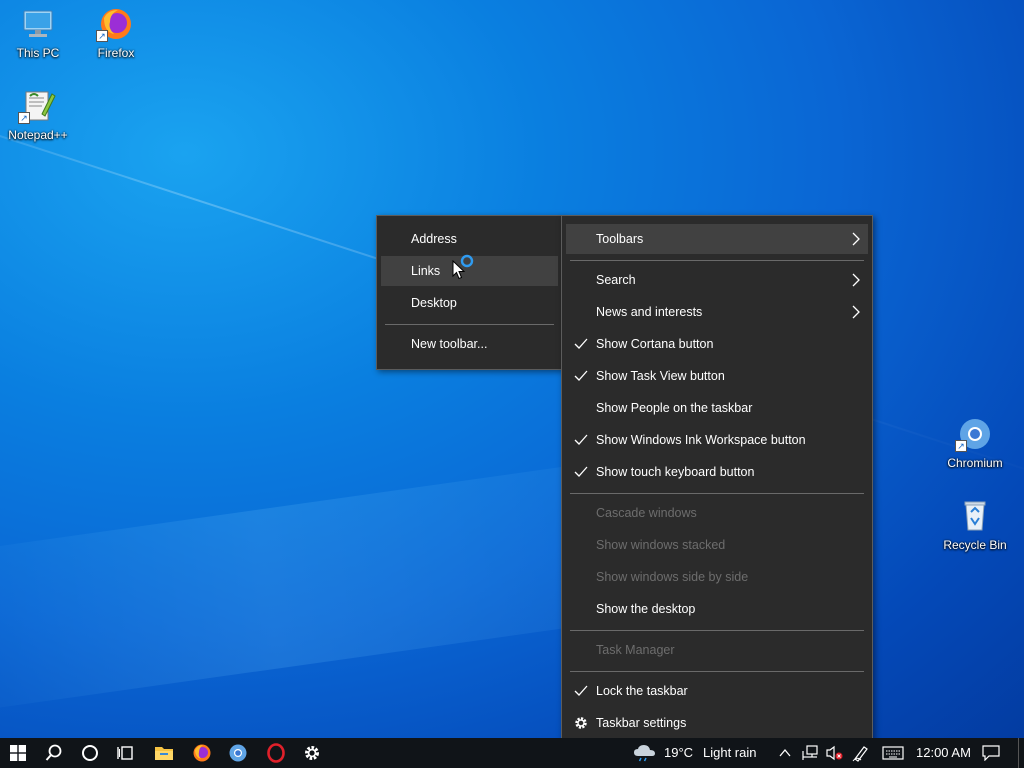  Describe the element at coordinates (717, 312) in the screenshot. I see `menu-item-news-and-interests: News and interests` at that location.